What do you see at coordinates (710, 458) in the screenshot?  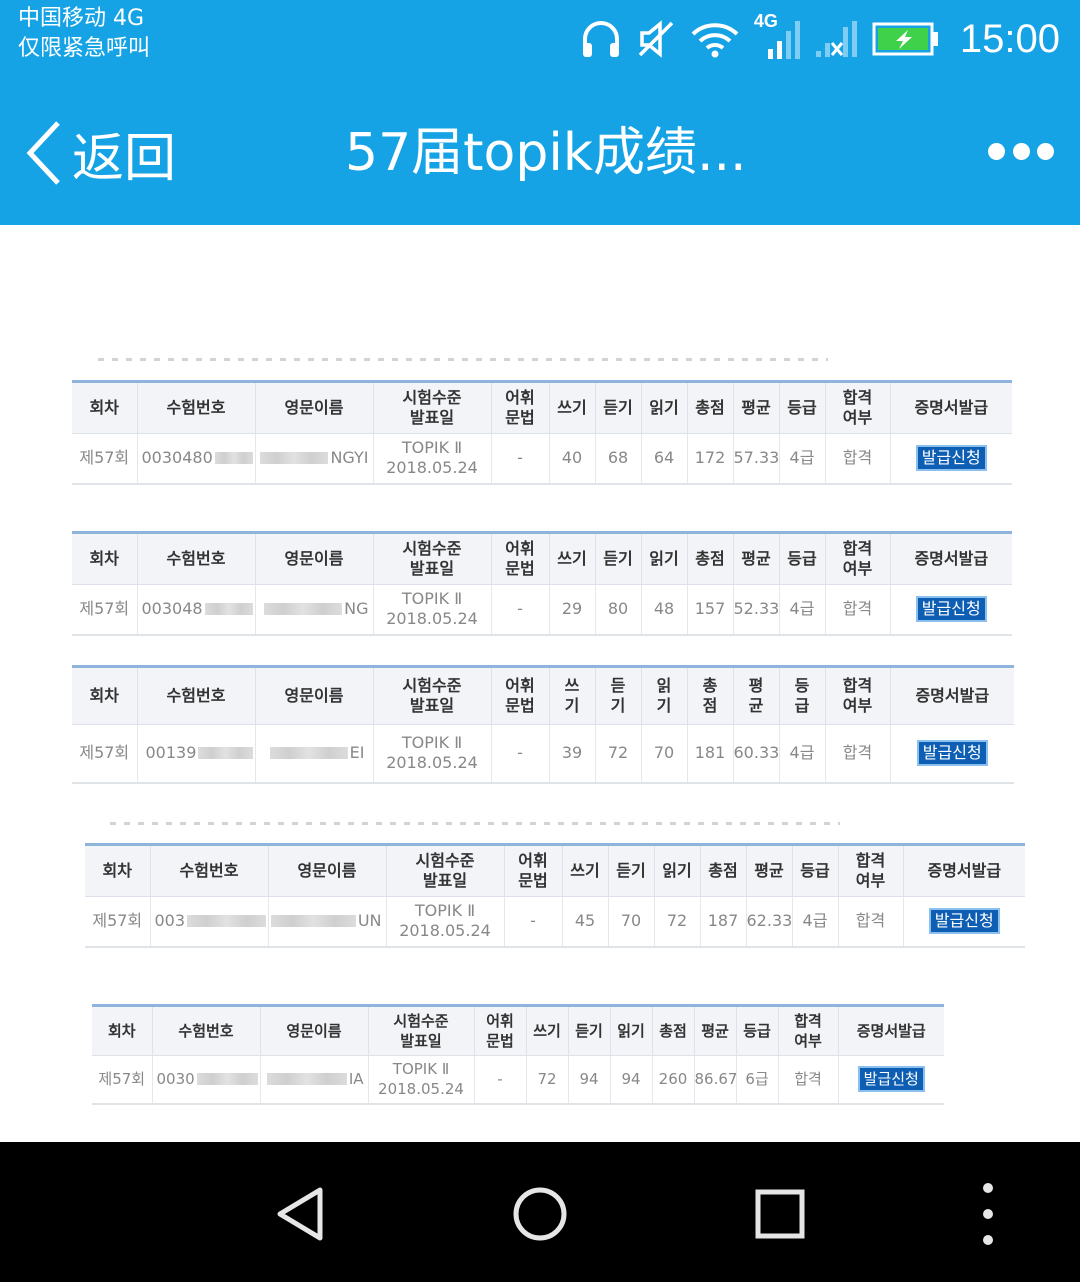 I see `cell-total: 172` at bounding box center [710, 458].